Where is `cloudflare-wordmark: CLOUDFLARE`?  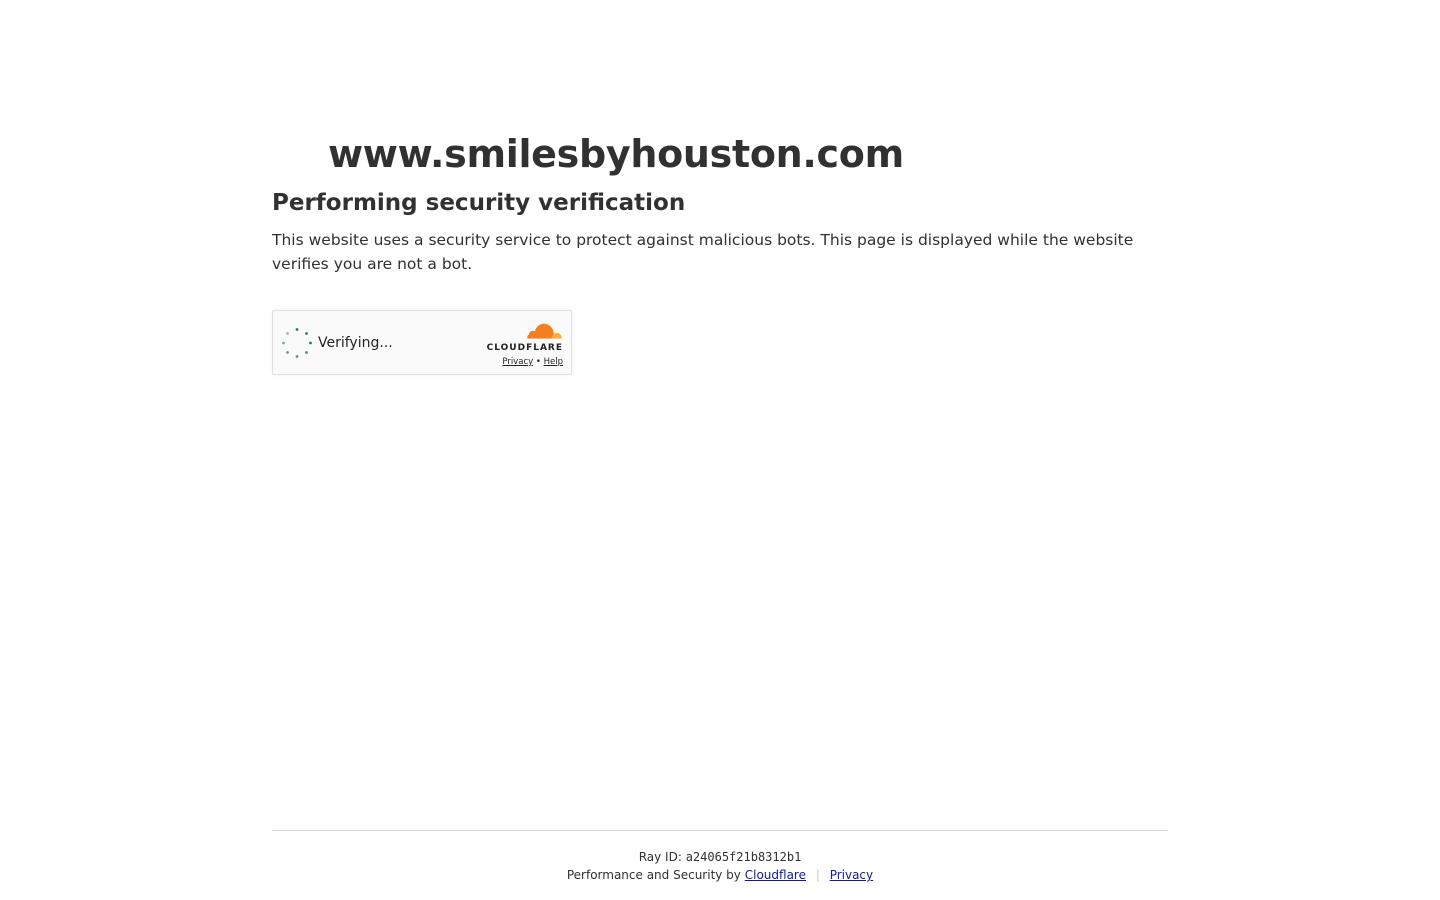 cloudflare-wordmark: CLOUDFLARE is located at coordinates (524, 348).